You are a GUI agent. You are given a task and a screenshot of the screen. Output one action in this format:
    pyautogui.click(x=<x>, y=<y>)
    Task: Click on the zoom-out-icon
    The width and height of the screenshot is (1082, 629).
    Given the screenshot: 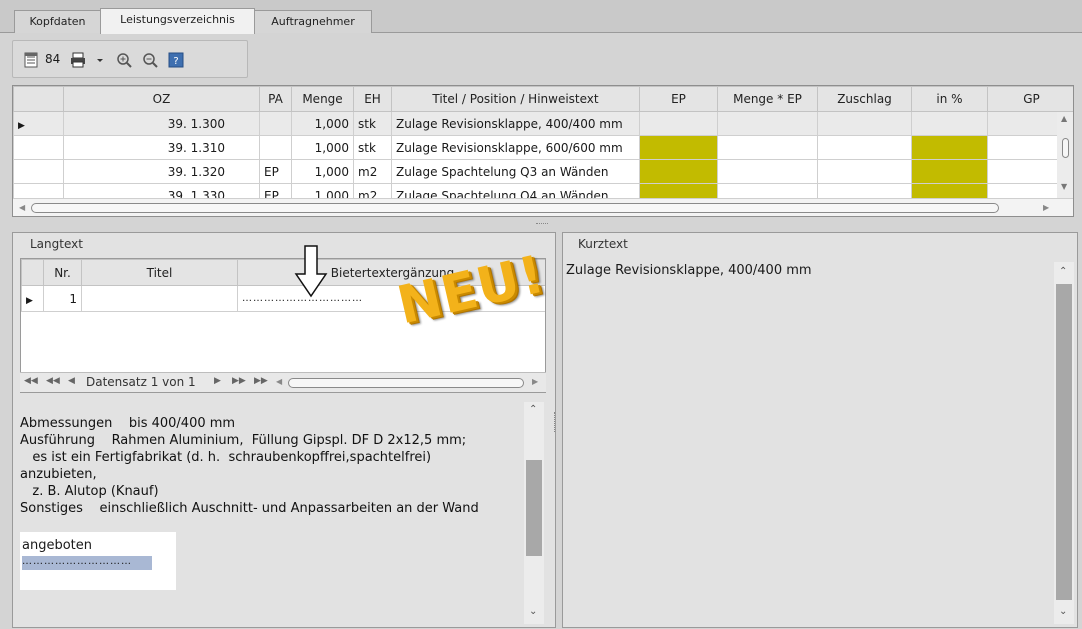 What is the action you would take?
    pyautogui.click(x=150, y=60)
    